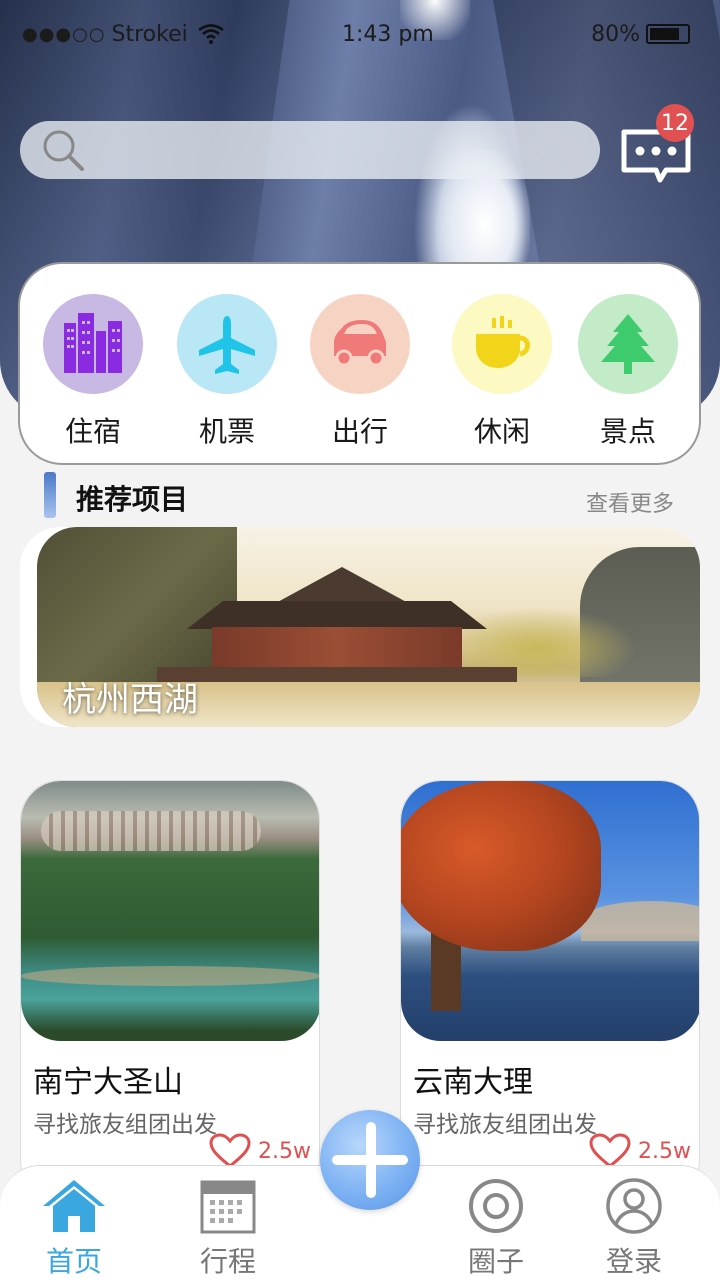  Describe the element at coordinates (370, 1160) in the screenshot. I see `add-button` at that location.